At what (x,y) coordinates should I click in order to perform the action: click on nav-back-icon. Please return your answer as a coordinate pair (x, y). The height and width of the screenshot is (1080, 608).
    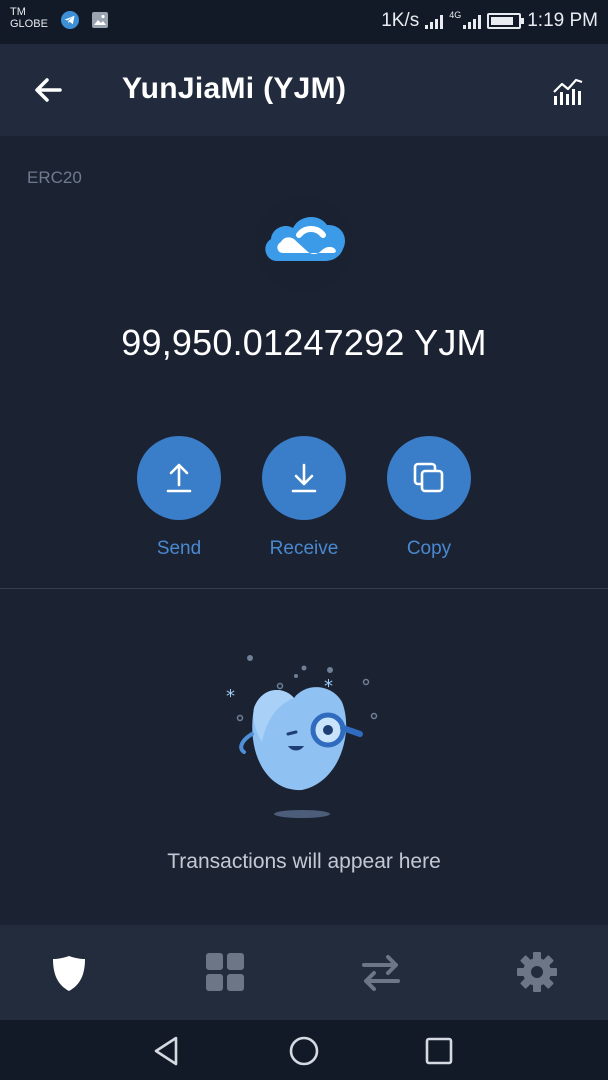
    Looking at the image, I should click on (167, 1051).